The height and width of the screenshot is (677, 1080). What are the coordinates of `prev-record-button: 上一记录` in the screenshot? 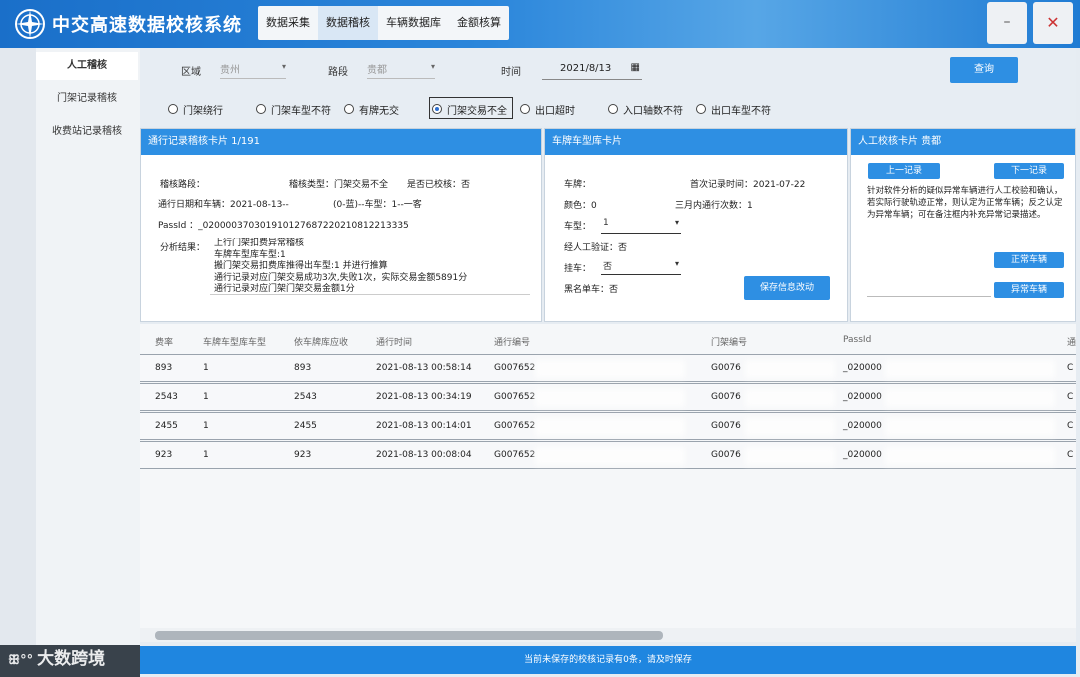 It's located at (904, 171).